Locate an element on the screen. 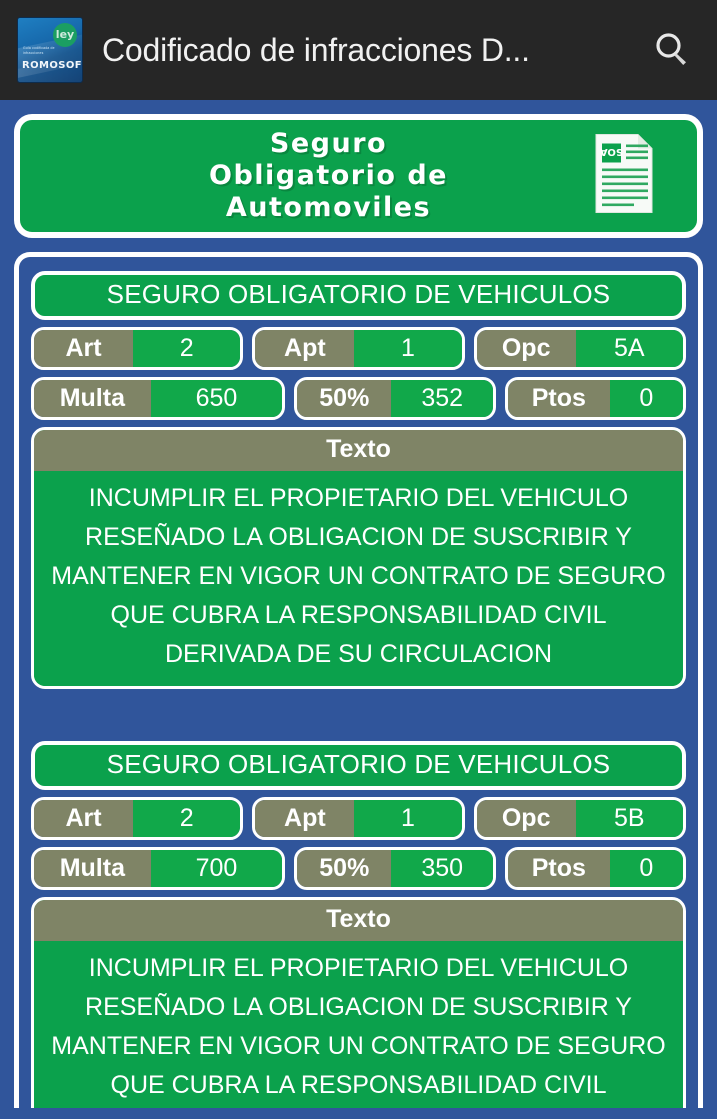 This screenshot has height=1119, width=717. record-fields-row-secondary: Multa 700 50% 350 Ptos 0 is located at coordinates (358, 868).